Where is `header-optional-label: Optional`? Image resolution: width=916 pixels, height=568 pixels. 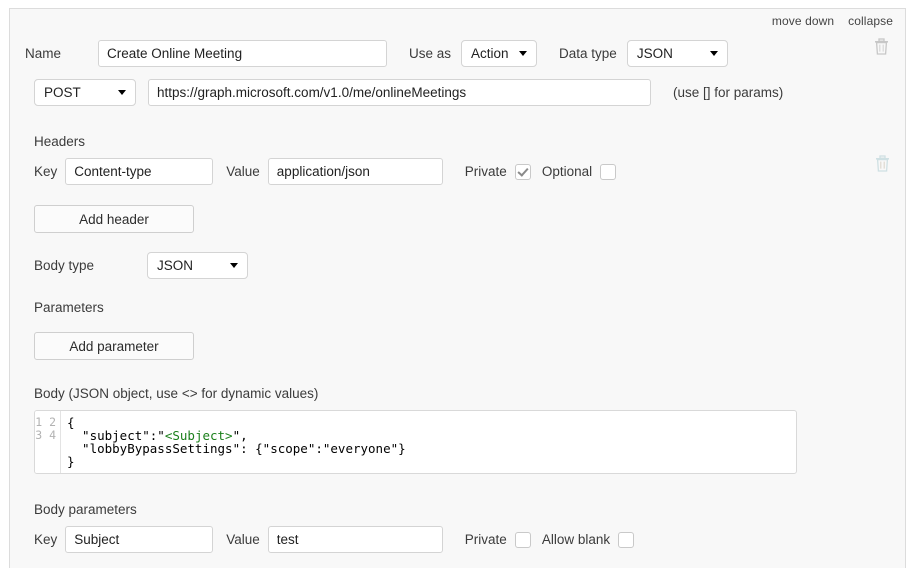
header-optional-label: Optional is located at coordinates (567, 171).